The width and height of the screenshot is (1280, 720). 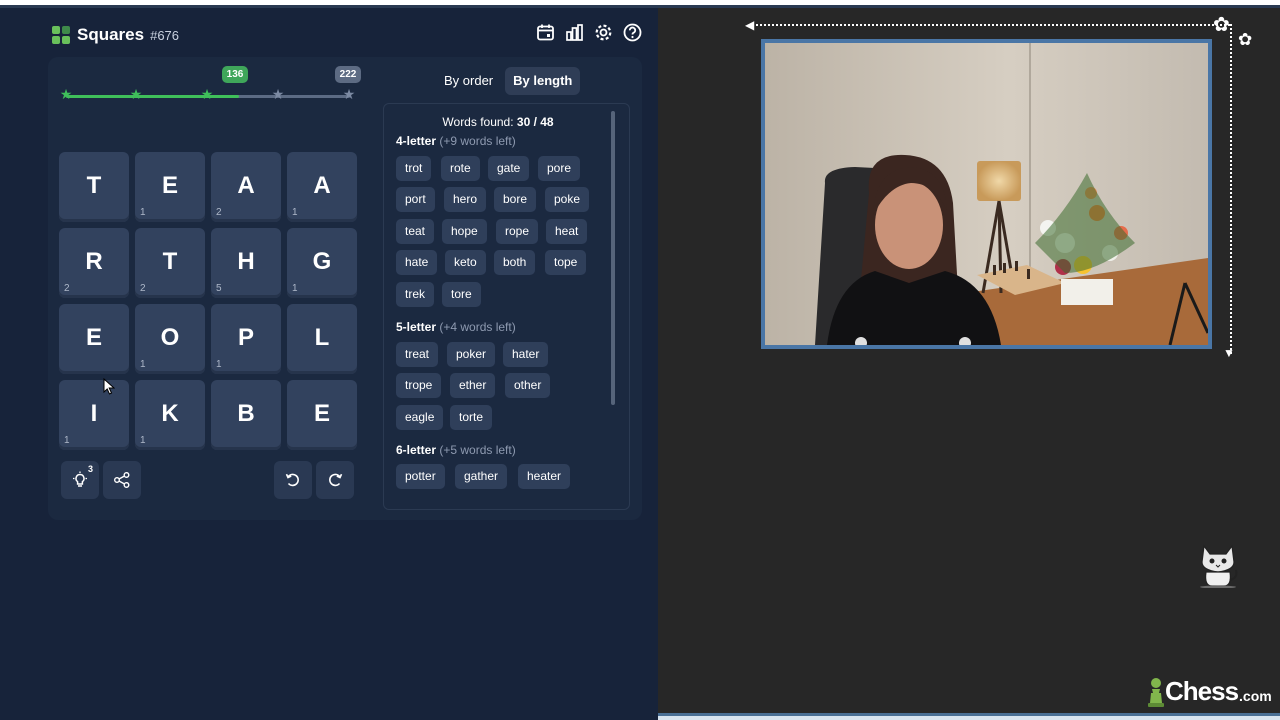 I want to click on word-chip: port, so click(x=415, y=199).